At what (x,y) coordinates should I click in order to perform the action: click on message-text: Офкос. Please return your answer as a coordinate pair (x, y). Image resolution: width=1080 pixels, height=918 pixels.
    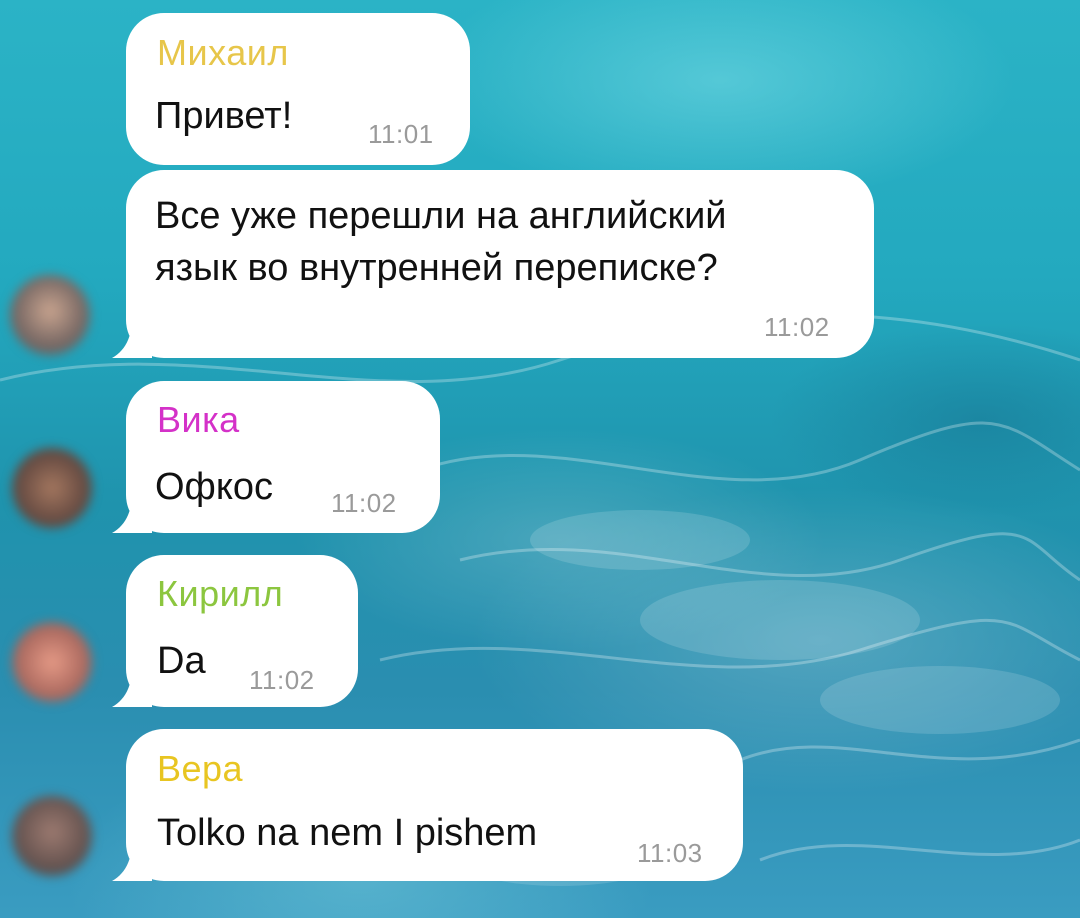
    Looking at the image, I should click on (214, 487).